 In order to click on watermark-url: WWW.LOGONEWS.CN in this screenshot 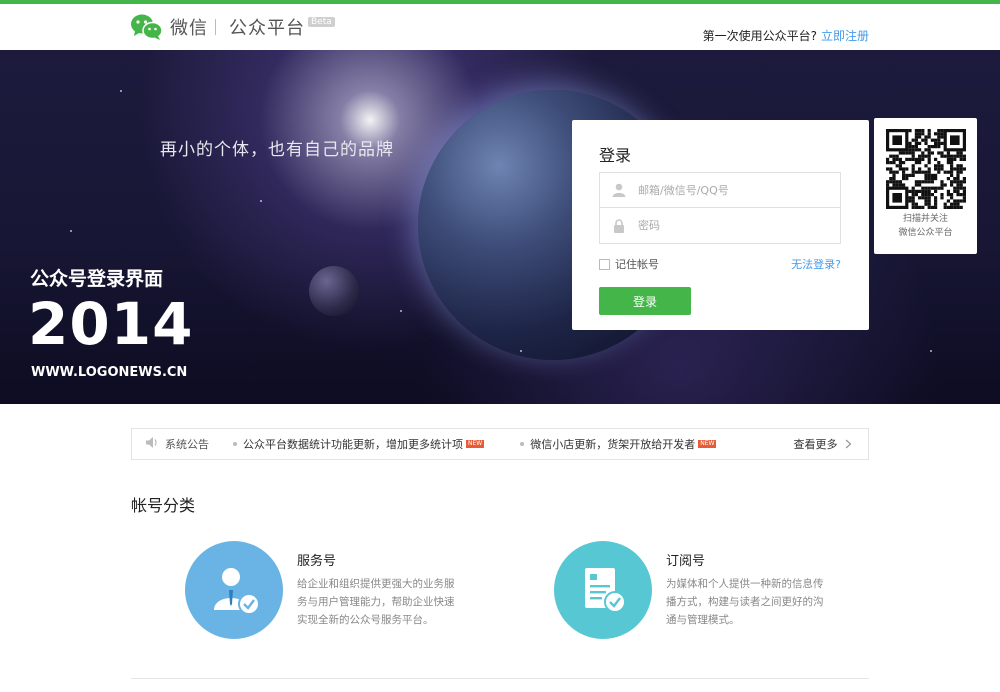, I will do `click(109, 372)`.